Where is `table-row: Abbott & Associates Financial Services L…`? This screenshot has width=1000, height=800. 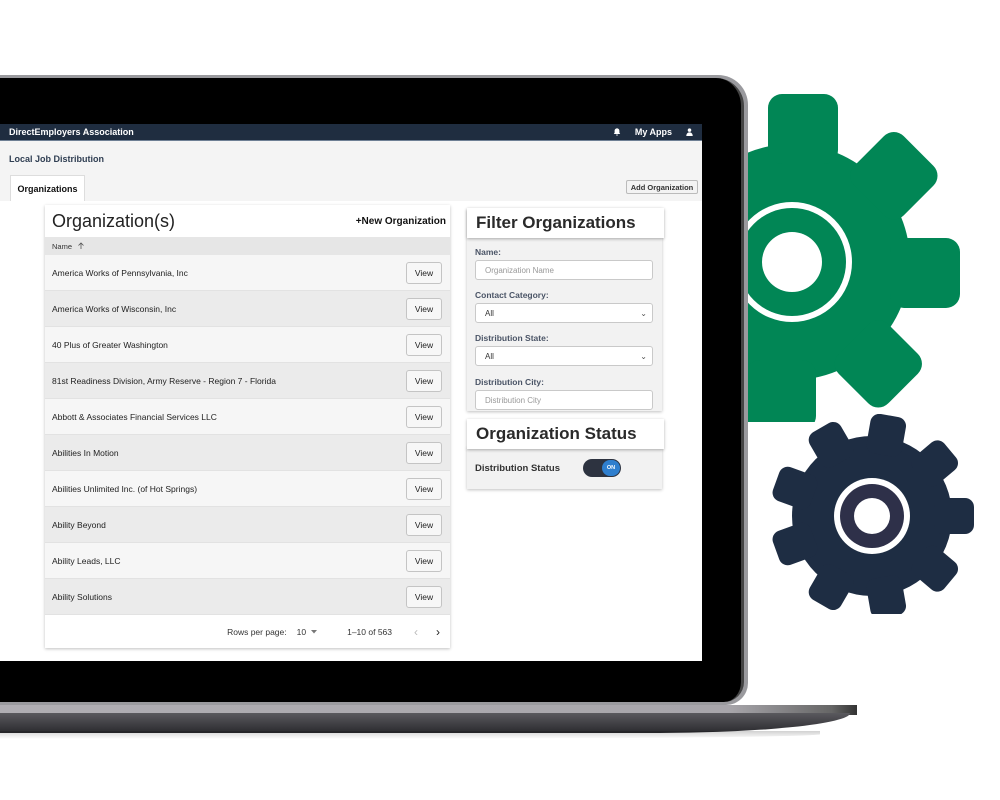
table-row: Abbott & Associates Financial Services L… is located at coordinates (247, 417).